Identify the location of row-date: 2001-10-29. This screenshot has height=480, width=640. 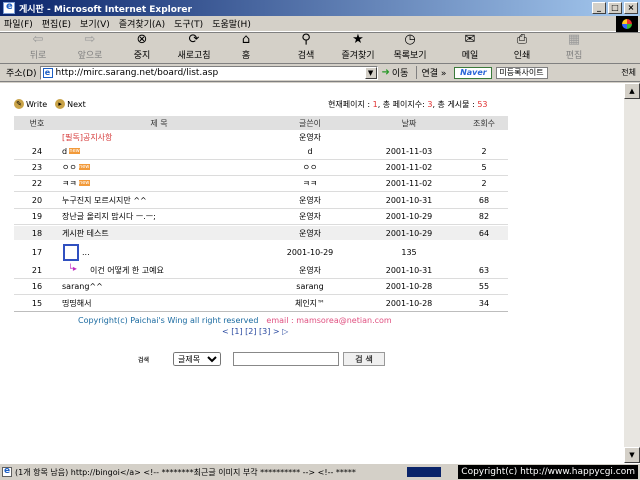
(409, 216).